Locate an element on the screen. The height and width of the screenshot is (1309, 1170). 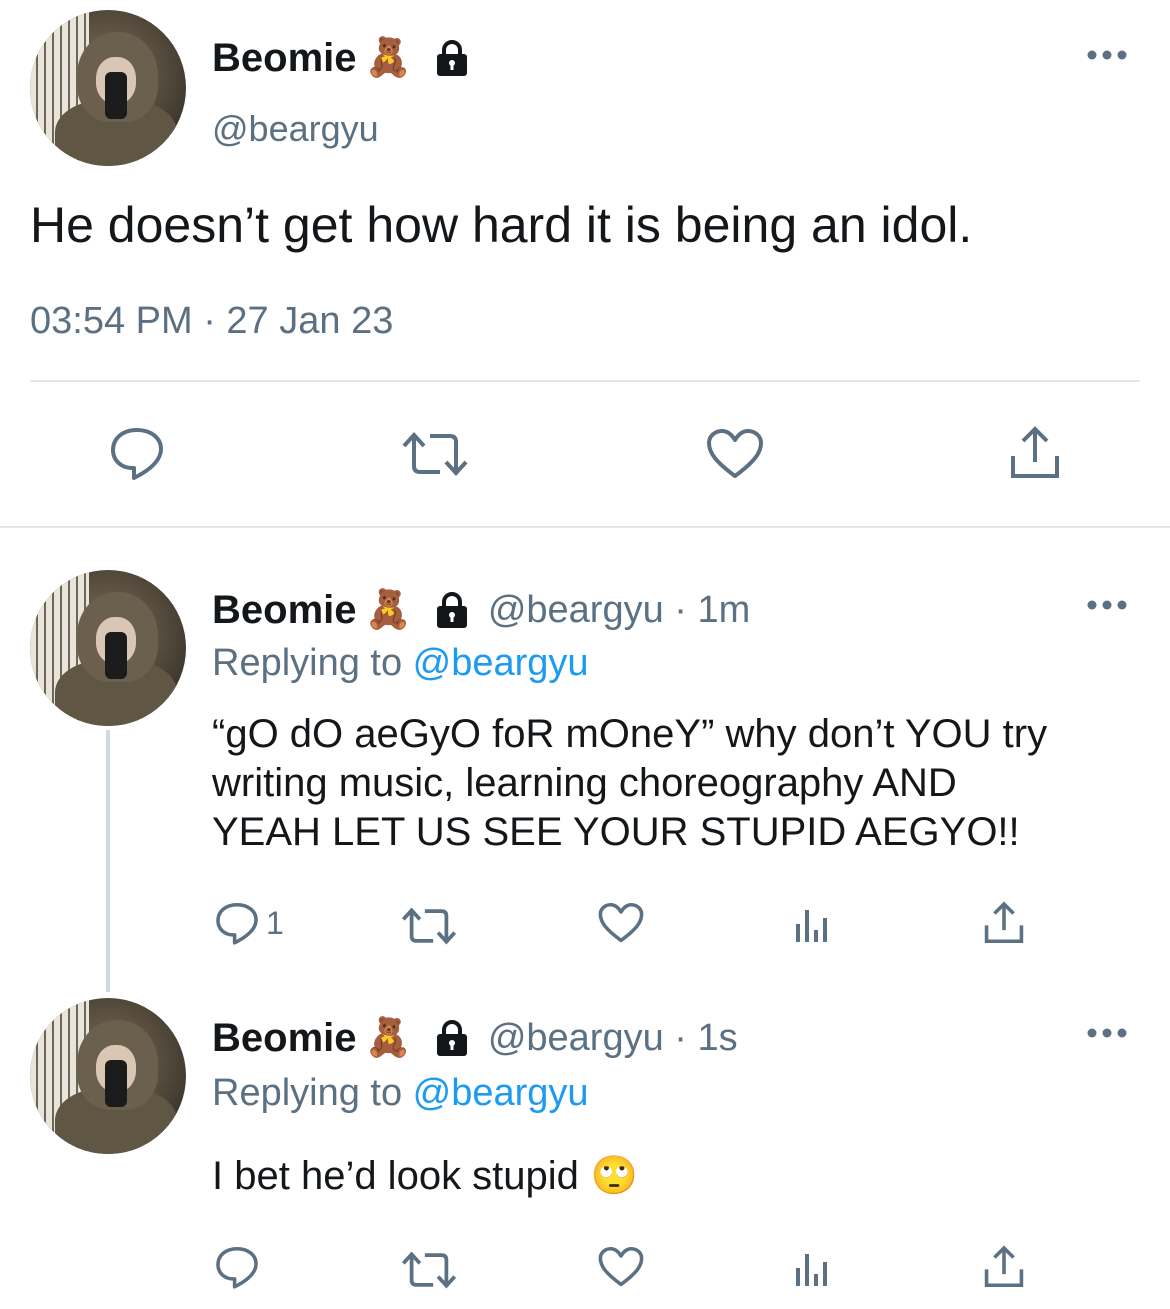
divider is located at coordinates (585, 381).